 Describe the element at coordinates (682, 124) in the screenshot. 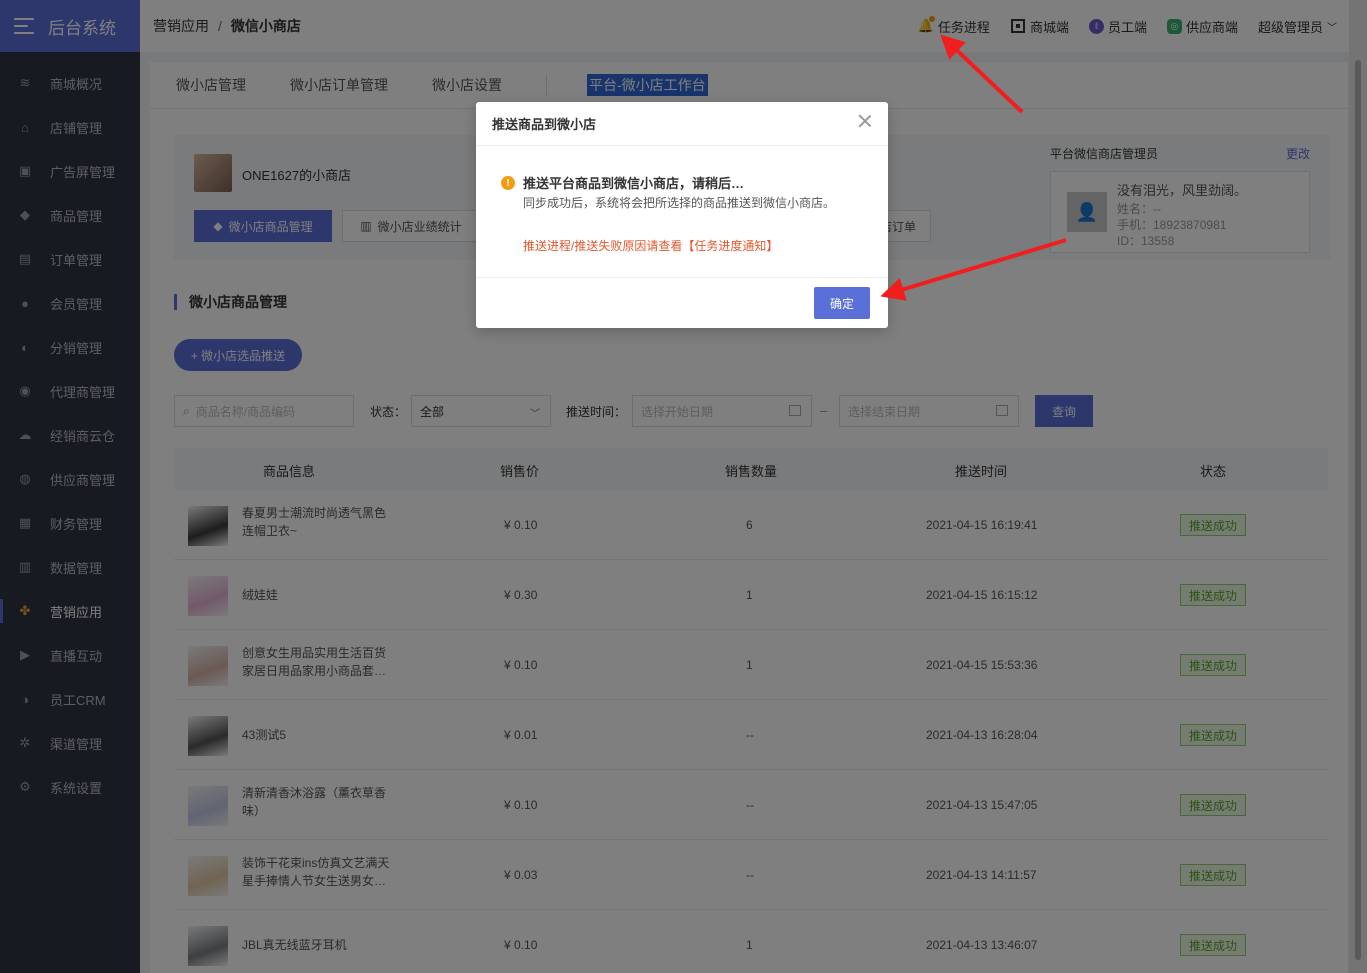

I see `modal-header: 推送商品到微小店` at that location.